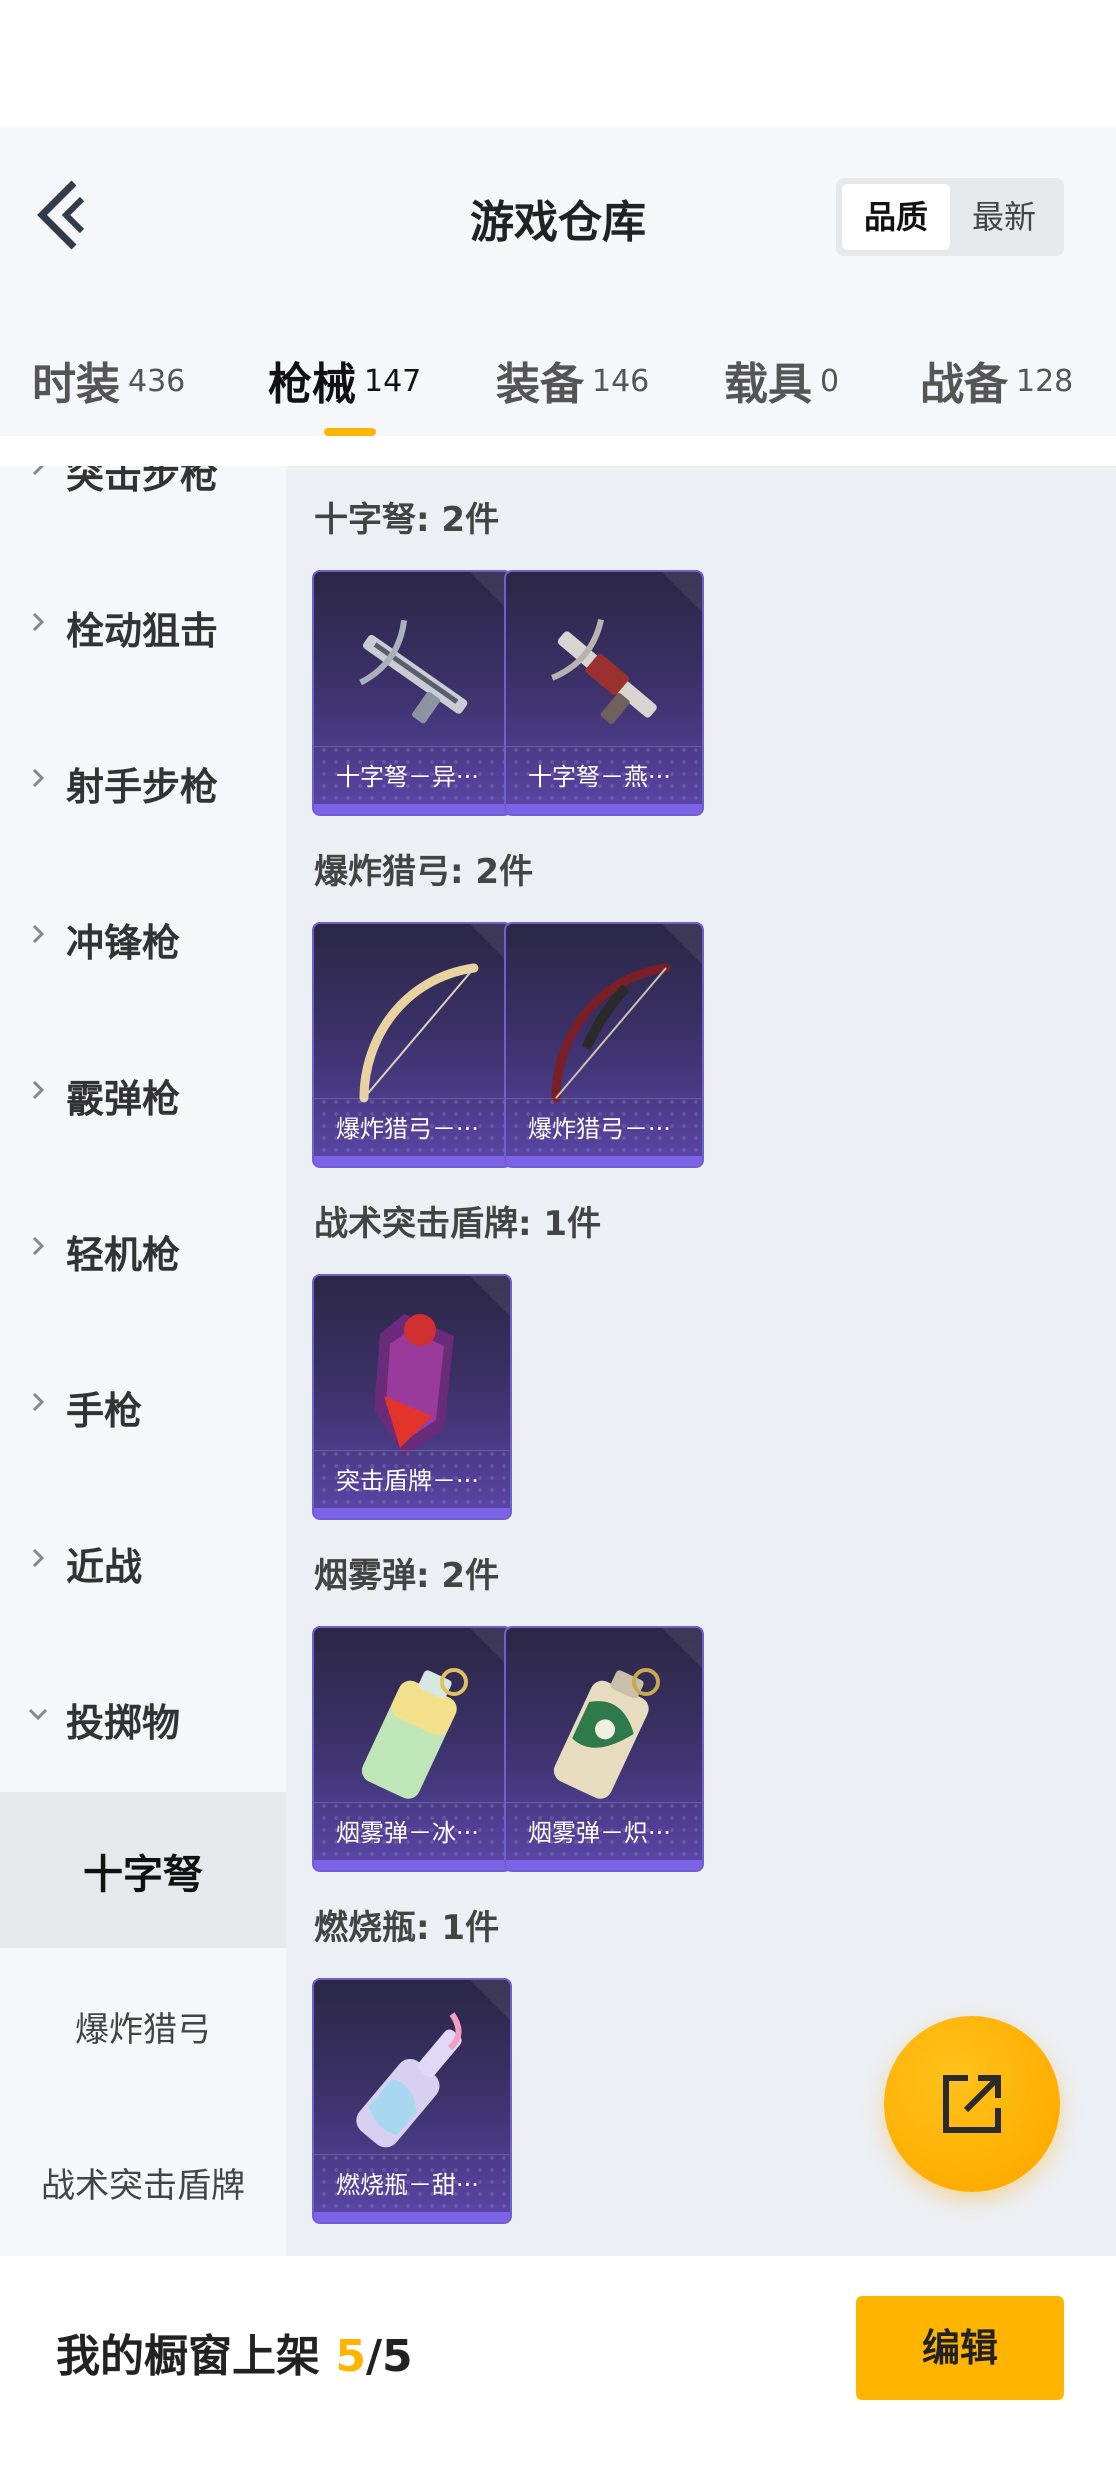 The image size is (1116, 2484). I want to click on sort-toggle: 品质 最新, so click(950, 217).